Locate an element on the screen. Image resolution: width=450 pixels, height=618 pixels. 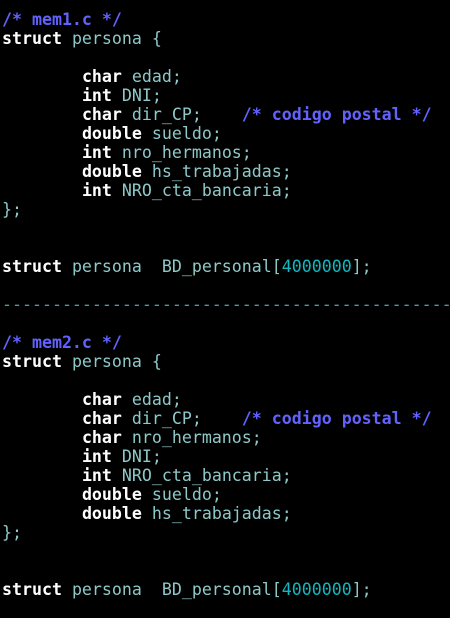
comment: /* mem2.c */ is located at coordinates (62, 342).